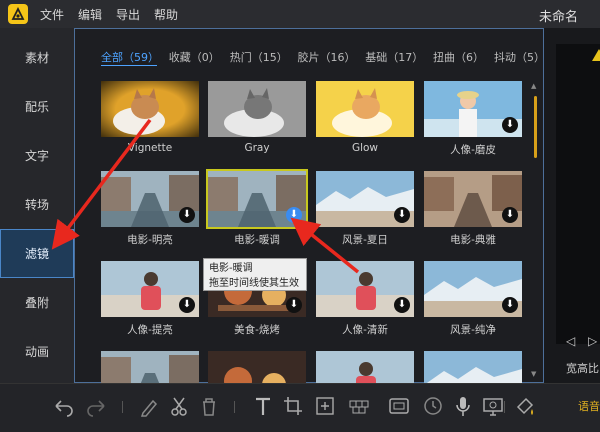 The width and height of the screenshot is (600, 432). Describe the element at coordinates (325, 245) in the screenshot. I see `arrow-to-download` at that location.